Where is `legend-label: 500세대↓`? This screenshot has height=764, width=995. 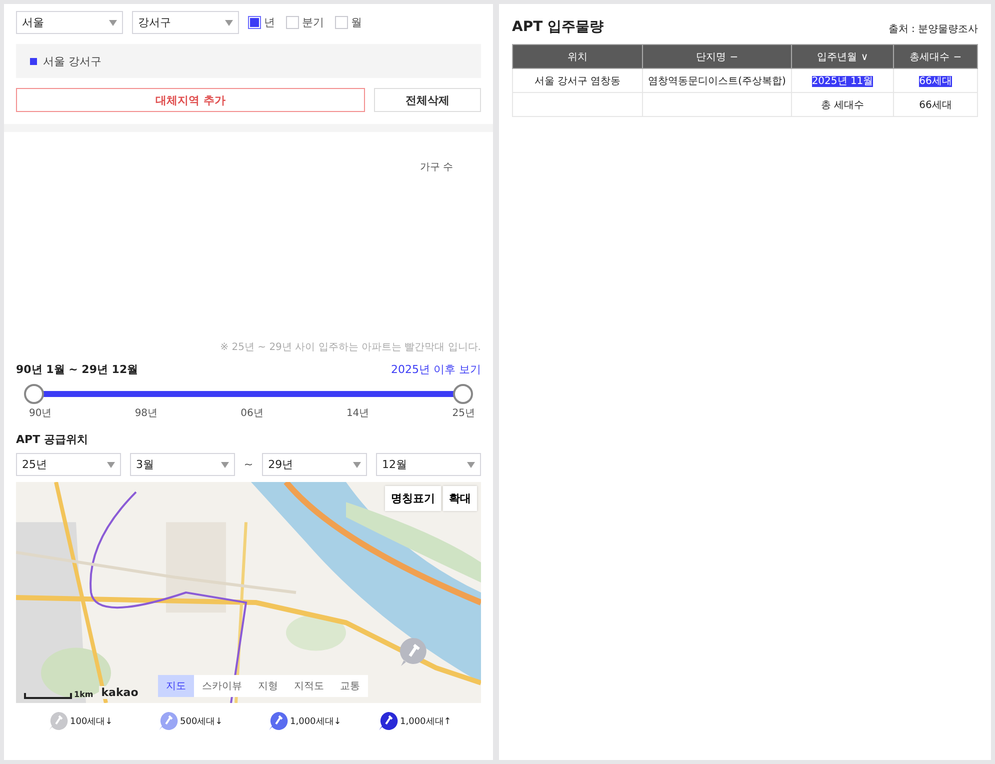 legend-label: 500세대↓ is located at coordinates (201, 722).